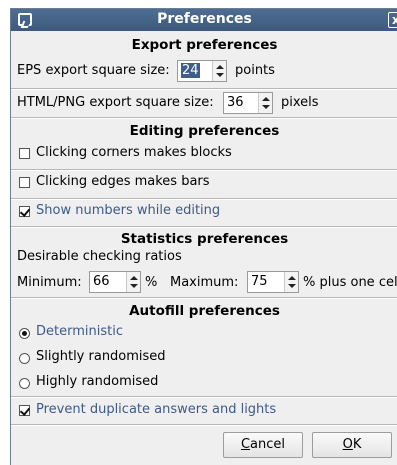 The height and width of the screenshot is (465, 397). Describe the element at coordinates (204, 45) in the screenshot. I see `export-heading: Export preferences` at that location.